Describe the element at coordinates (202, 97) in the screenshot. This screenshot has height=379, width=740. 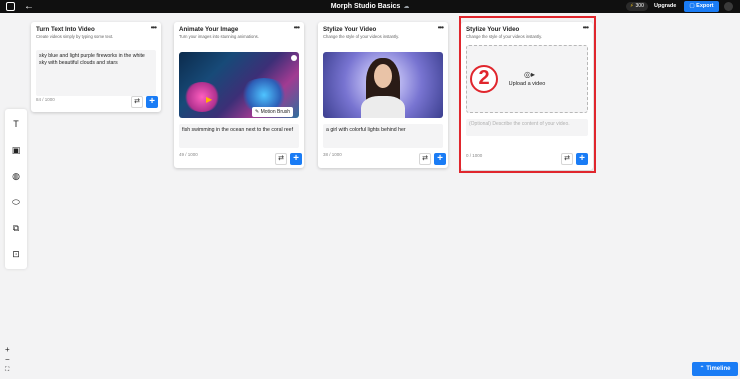
I see `coral-shape` at that location.